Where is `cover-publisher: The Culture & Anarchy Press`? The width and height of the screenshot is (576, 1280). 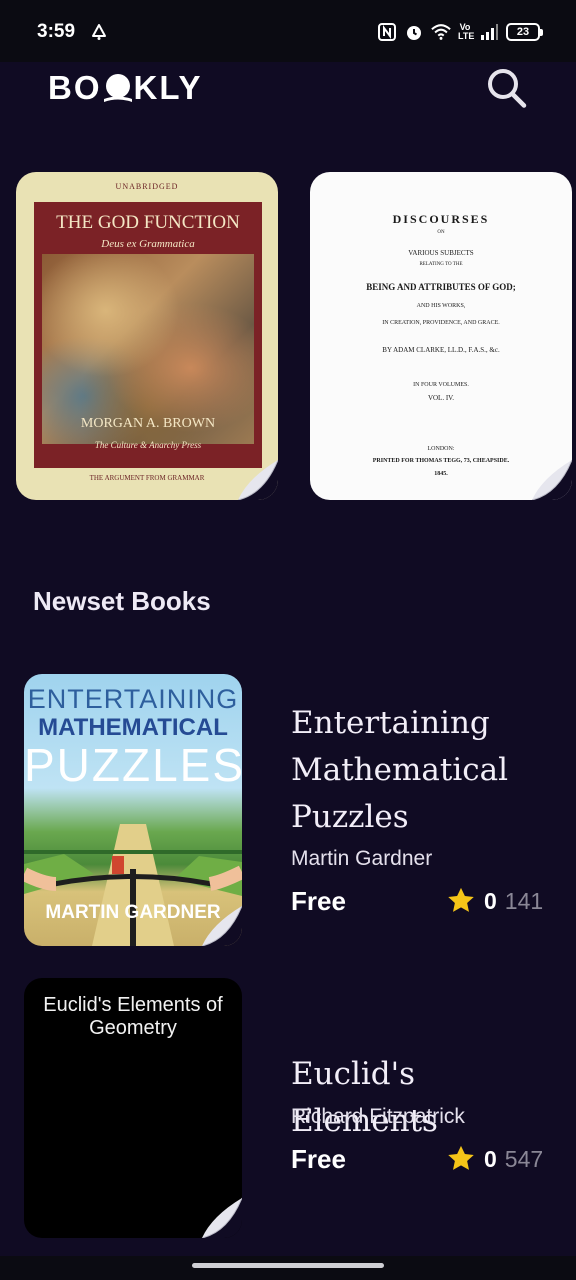
cover-publisher: The Culture & Anarchy Press is located at coordinates (148, 445).